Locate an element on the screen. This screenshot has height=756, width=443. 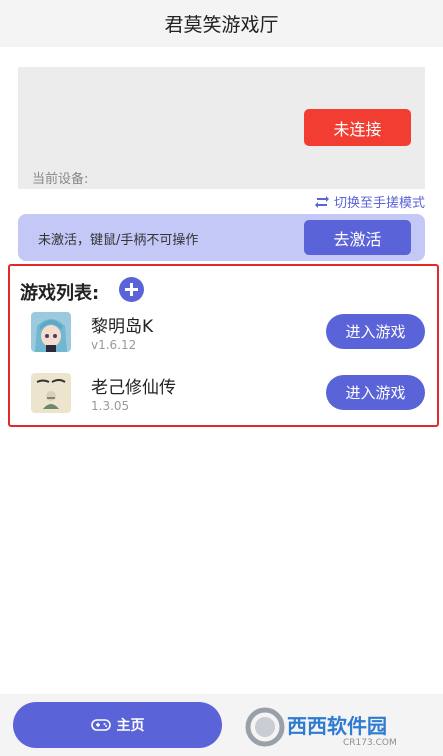
game-list-title: 游戏列表: is located at coordinates (60, 293).